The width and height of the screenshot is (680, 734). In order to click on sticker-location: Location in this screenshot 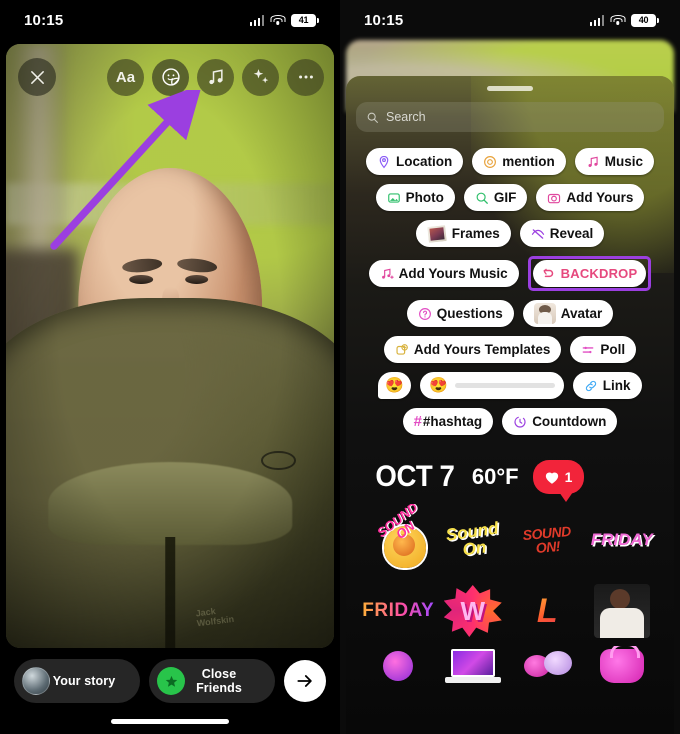, I will do `click(414, 161)`.